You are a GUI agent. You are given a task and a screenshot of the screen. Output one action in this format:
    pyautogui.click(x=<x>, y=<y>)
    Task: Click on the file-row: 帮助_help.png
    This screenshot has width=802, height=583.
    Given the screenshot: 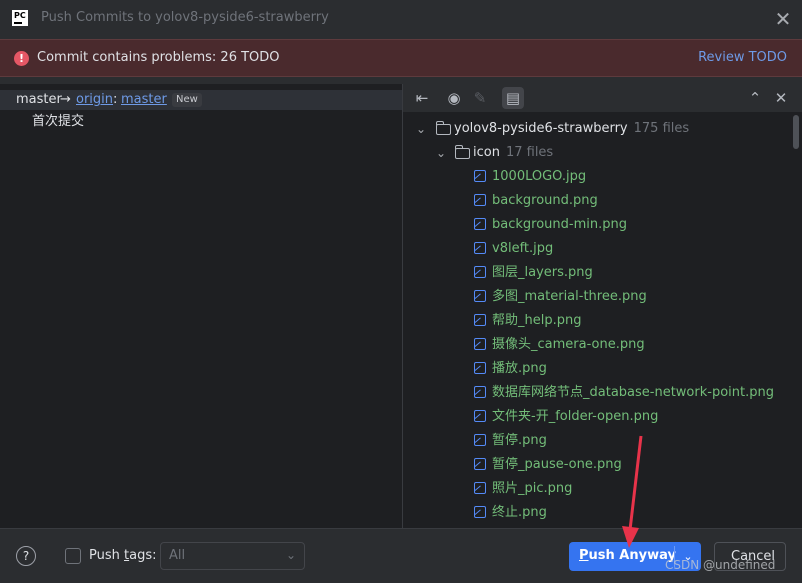 What is the action you would take?
    pyautogui.click(x=598, y=321)
    